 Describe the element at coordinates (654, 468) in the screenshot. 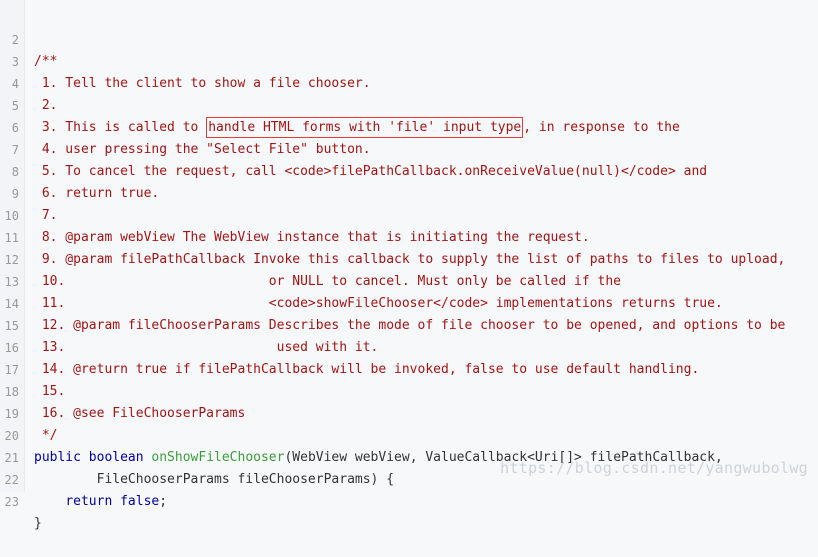

I see `watermark: https://blog.csdn.net/yangwubolwg` at that location.